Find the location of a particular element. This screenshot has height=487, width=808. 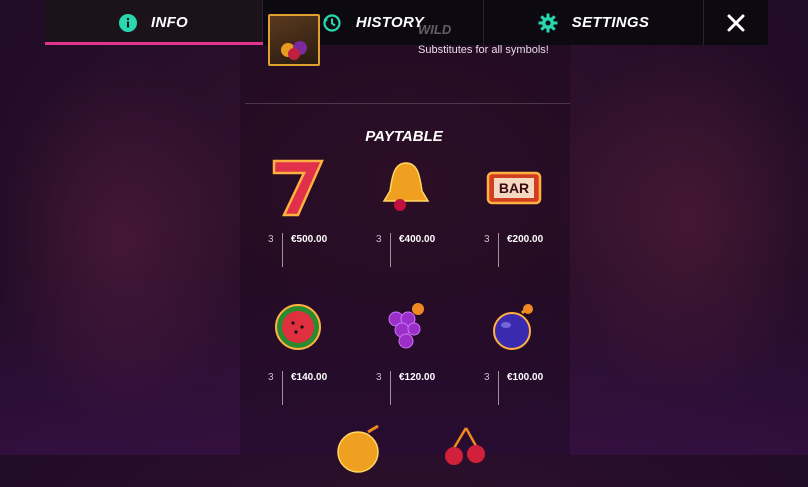

close-icon is located at coordinates (736, 23).